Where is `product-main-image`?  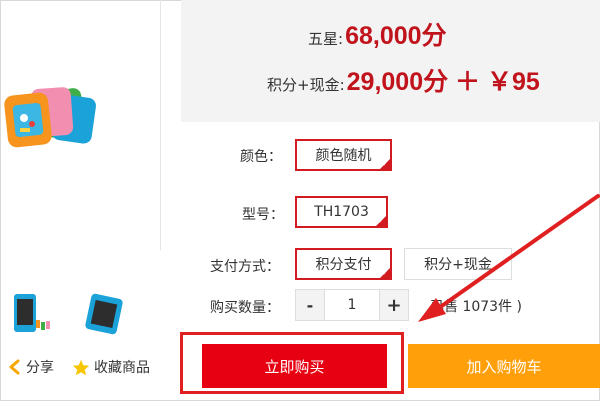 product-main-image is located at coordinates (52, 121).